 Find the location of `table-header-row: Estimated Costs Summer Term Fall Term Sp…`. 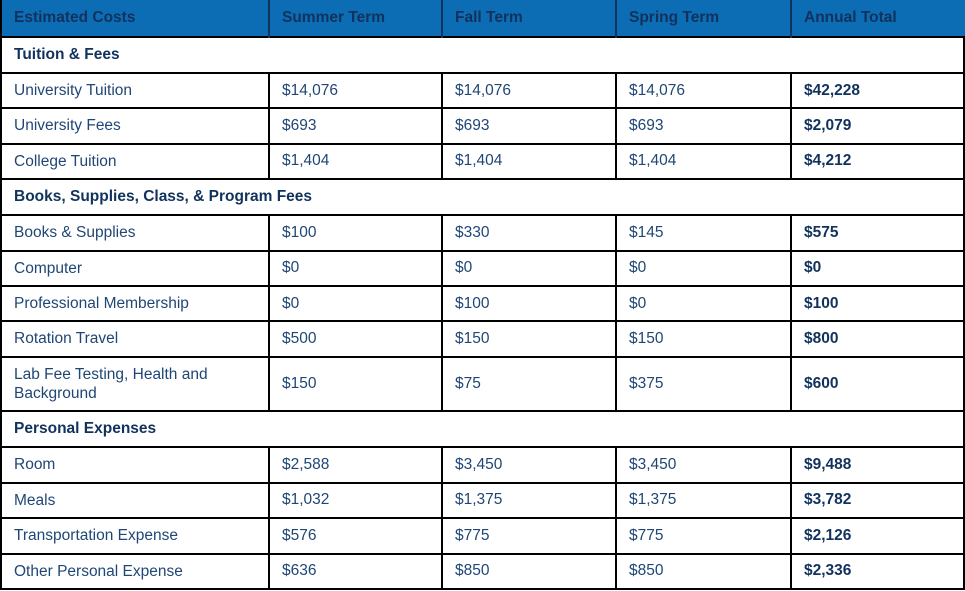

table-header-row: Estimated Costs Summer Term Fall Term Sp… is located at coordinates (483, 18).